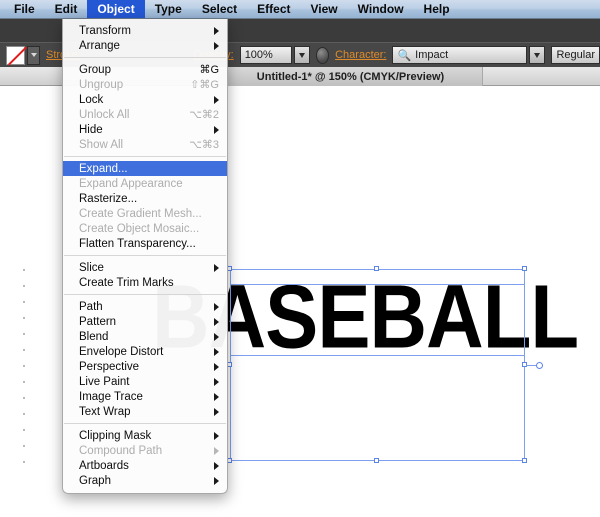 This screenshot has width=600, height=517. I want to click on menu-item-label: Lock, so click(91, 99).